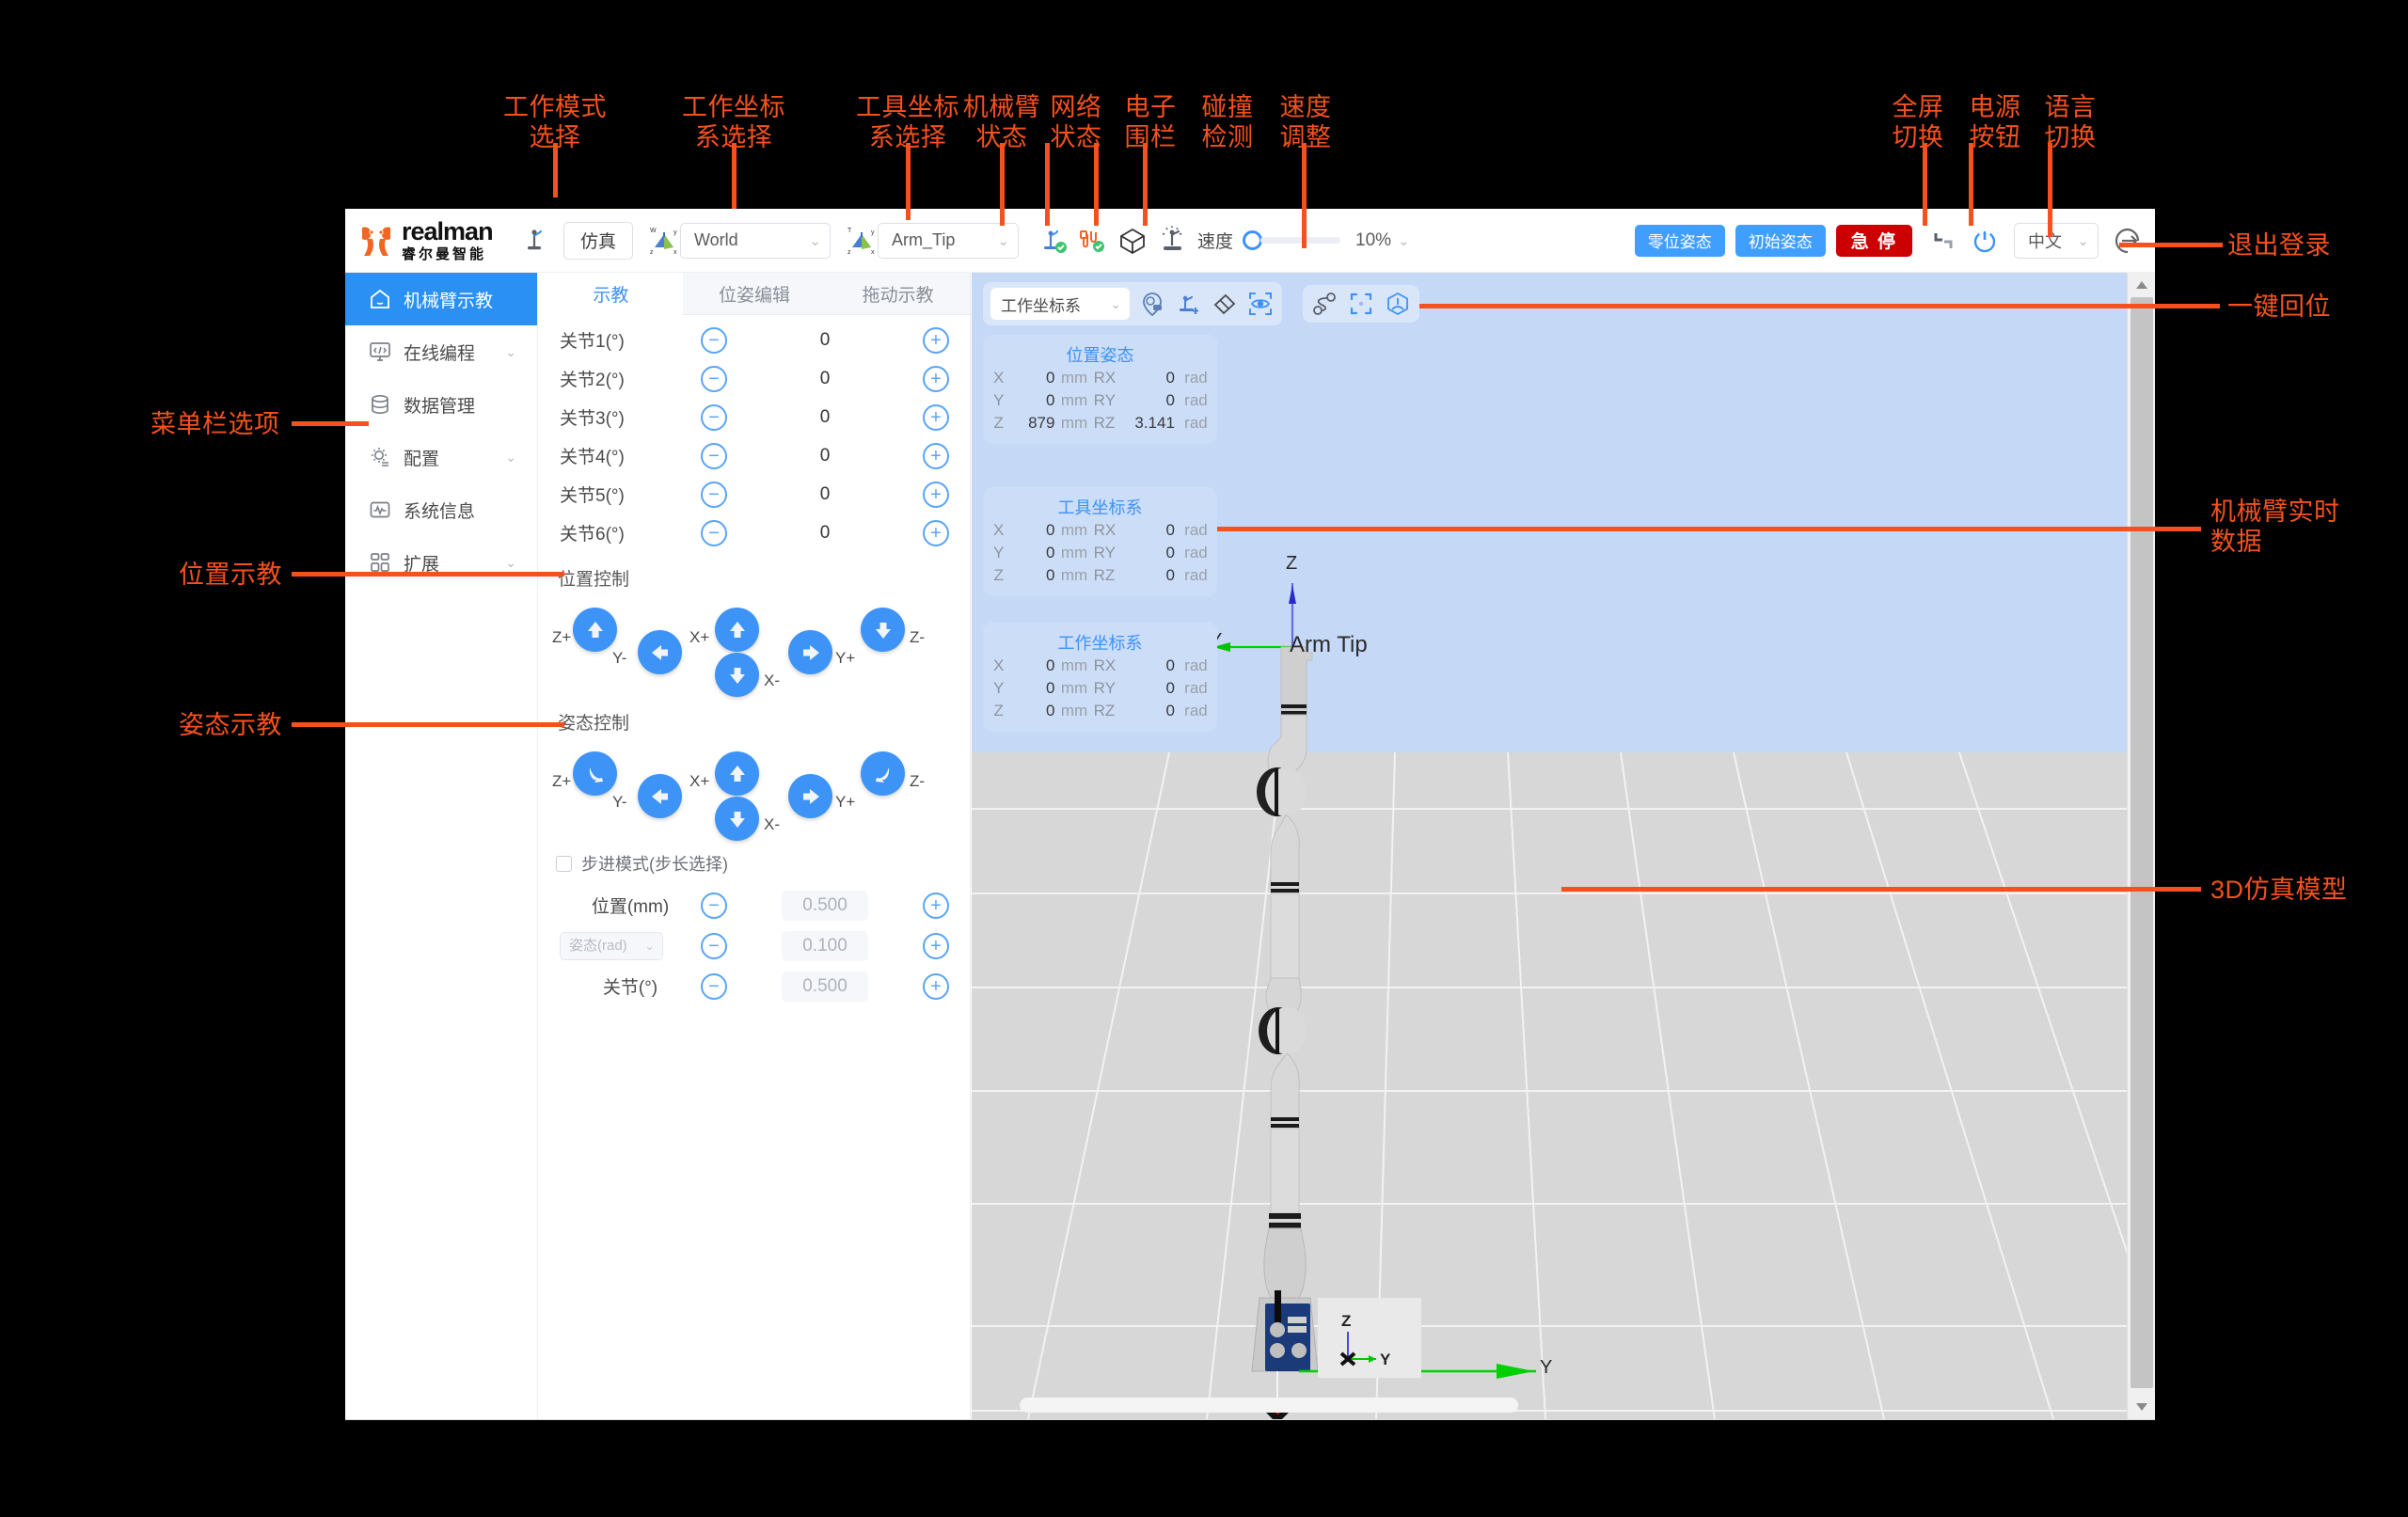 This screenshot has height=1517, width=2408. I want to click on pos-yplus-button, so click(810, 652).